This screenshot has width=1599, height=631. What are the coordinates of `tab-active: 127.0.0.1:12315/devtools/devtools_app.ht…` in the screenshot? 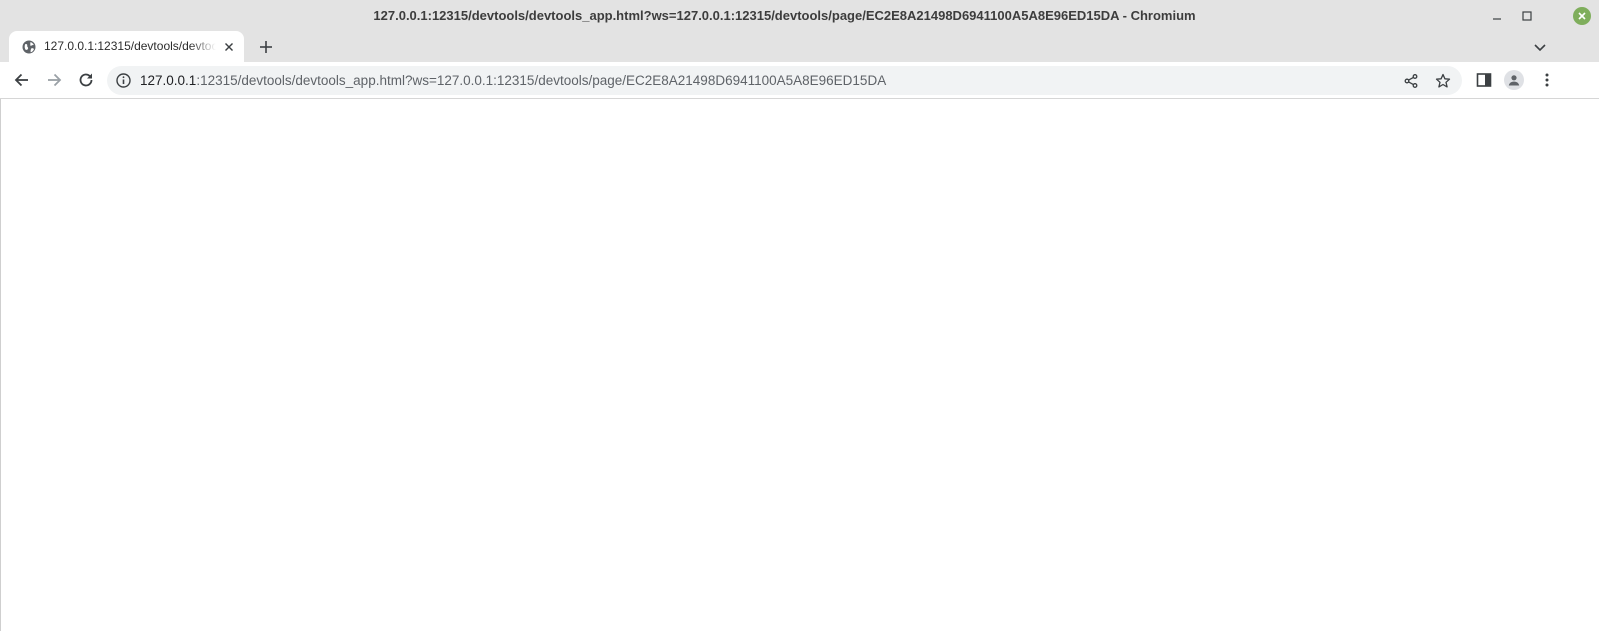 It's located at (126, 46).